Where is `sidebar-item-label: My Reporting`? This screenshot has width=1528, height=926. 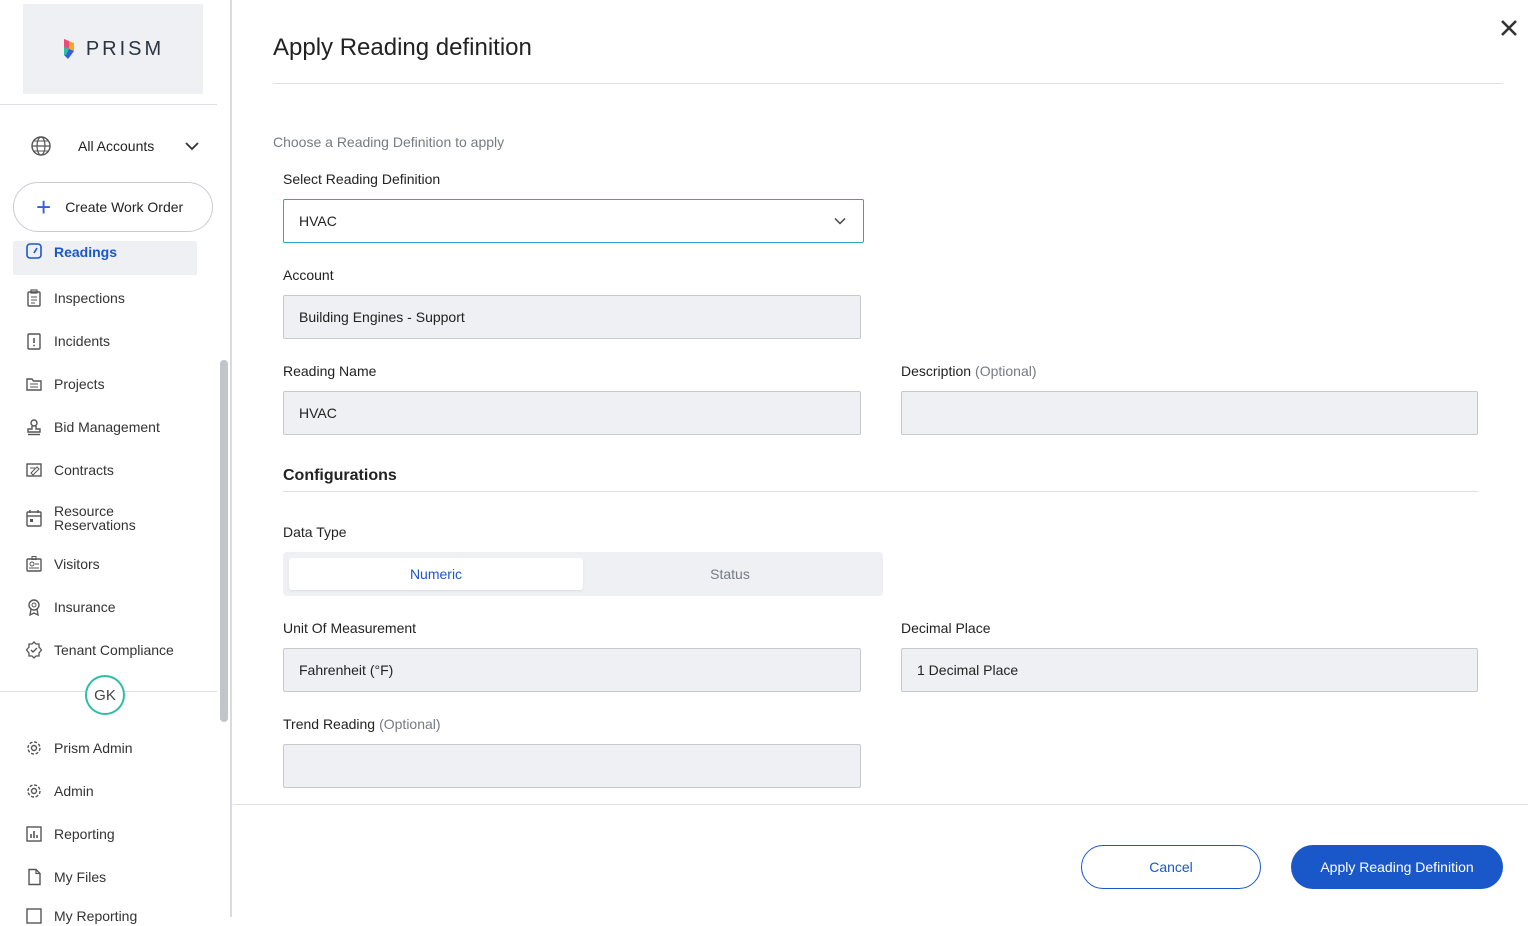 sidebar-item-label: My Reporting is located at coordinates (96, 916).